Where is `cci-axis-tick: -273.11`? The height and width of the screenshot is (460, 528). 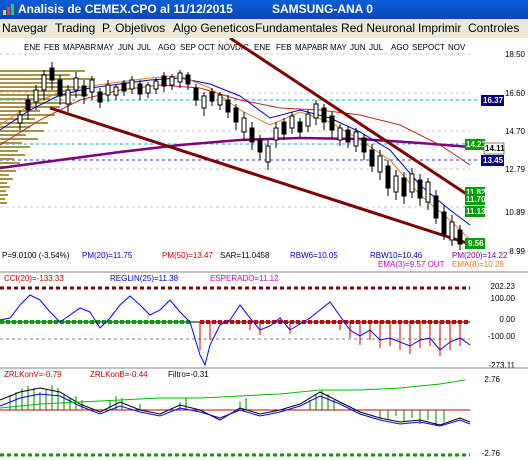 cci-axis-tick: -273.11 is located at coordinates (501, 365).